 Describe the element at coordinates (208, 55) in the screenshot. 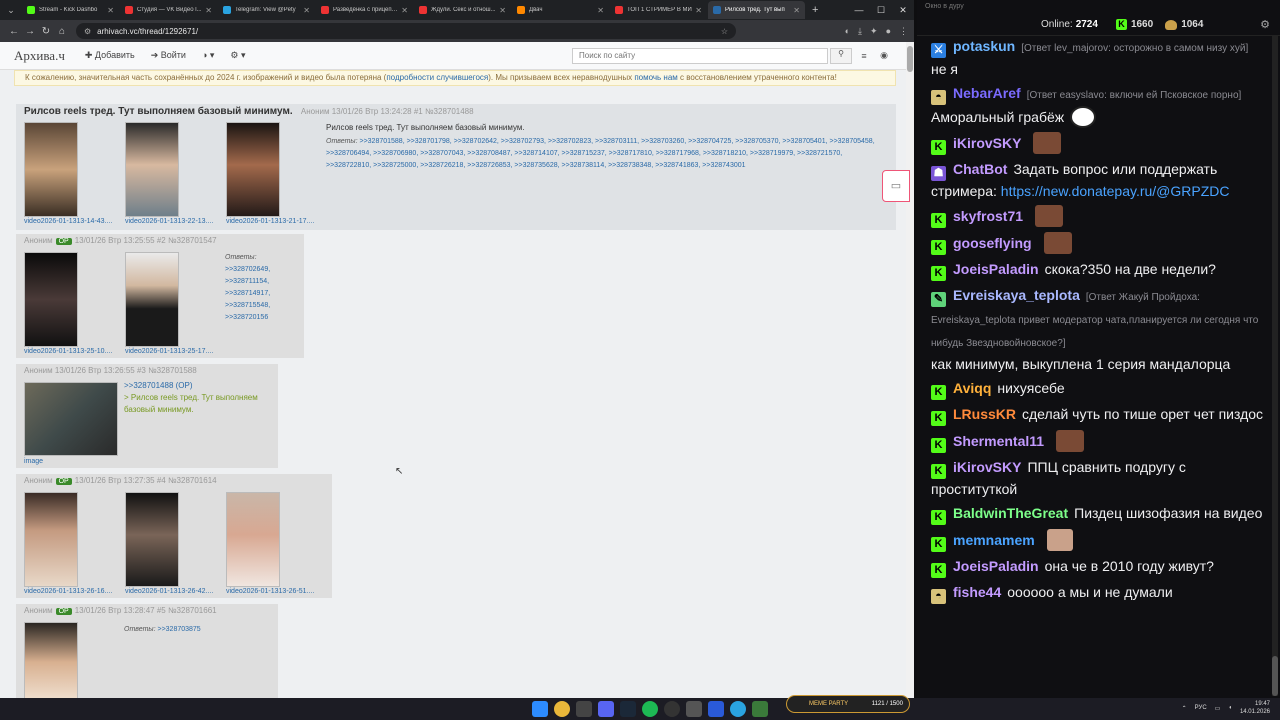

I see `theme-toggle-icon: ◑ ▾` at that location.